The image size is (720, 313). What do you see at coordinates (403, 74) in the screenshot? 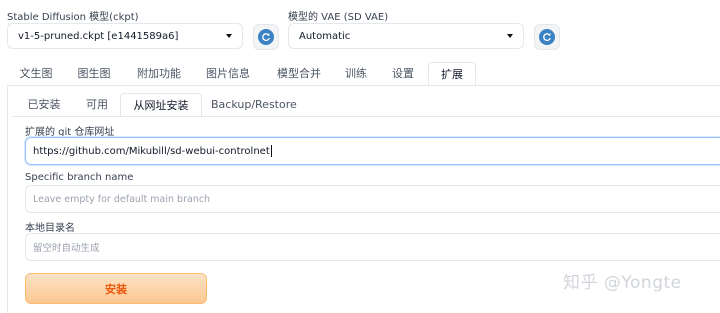
I see `tab-settings: 设置` at bounding box center [403, 74].